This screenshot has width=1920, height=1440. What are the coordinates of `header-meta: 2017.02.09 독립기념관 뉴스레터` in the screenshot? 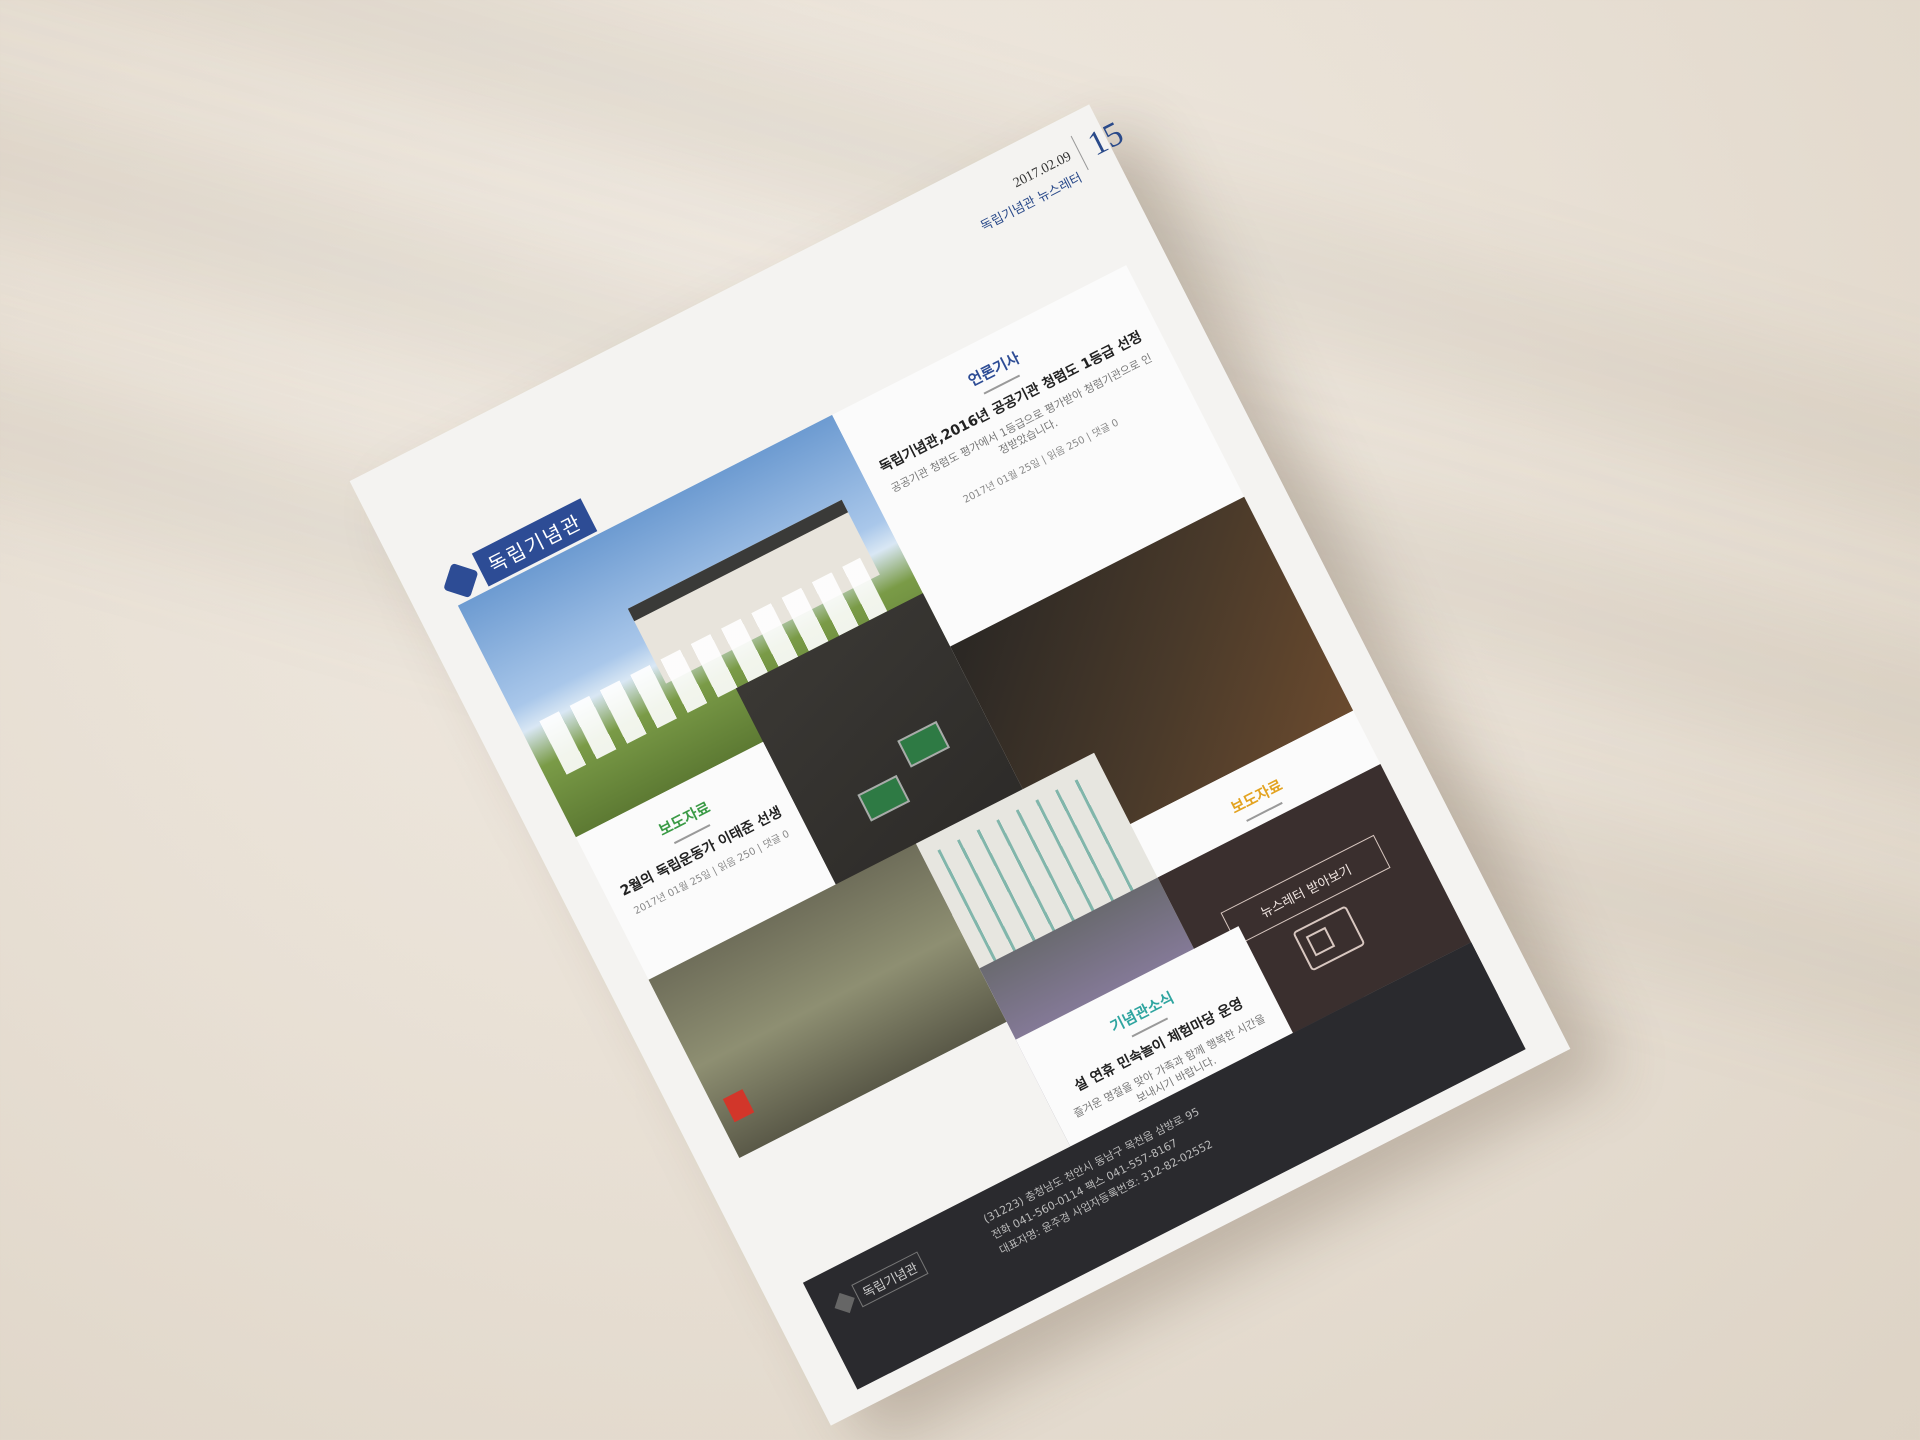 It's located at (1026, 191).